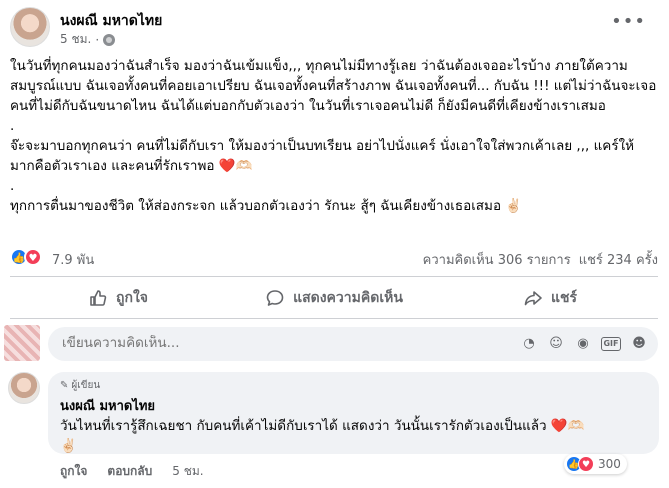 The height and width of the screenshot is (488, 669). I want to click on more-options-button: •••, so click(628, 21).